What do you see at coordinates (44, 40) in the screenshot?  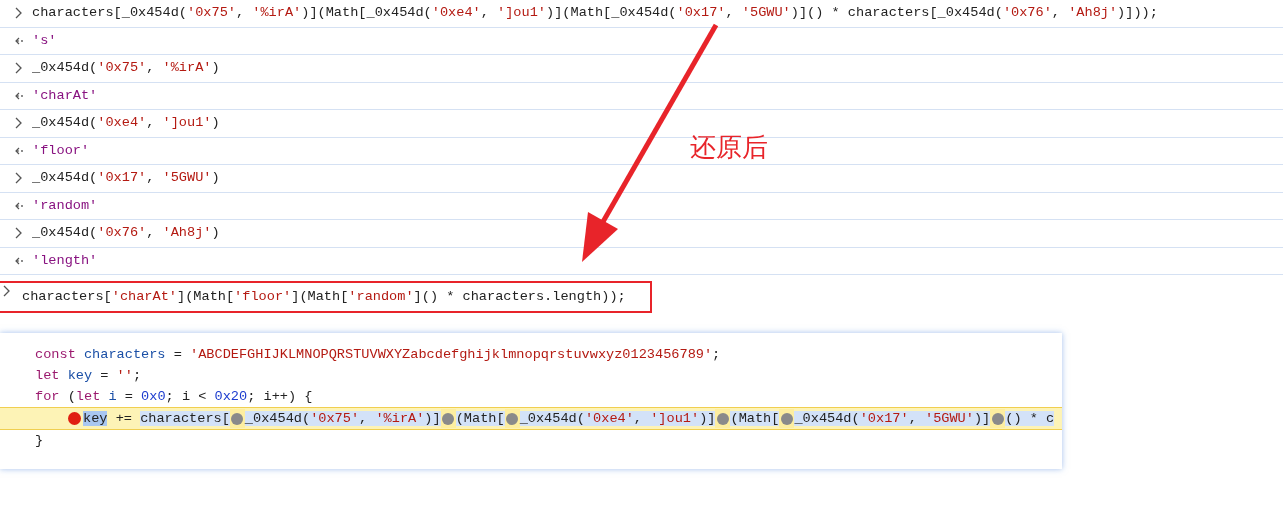 I see `result-text: 's'` at bounding box center [44, 40].